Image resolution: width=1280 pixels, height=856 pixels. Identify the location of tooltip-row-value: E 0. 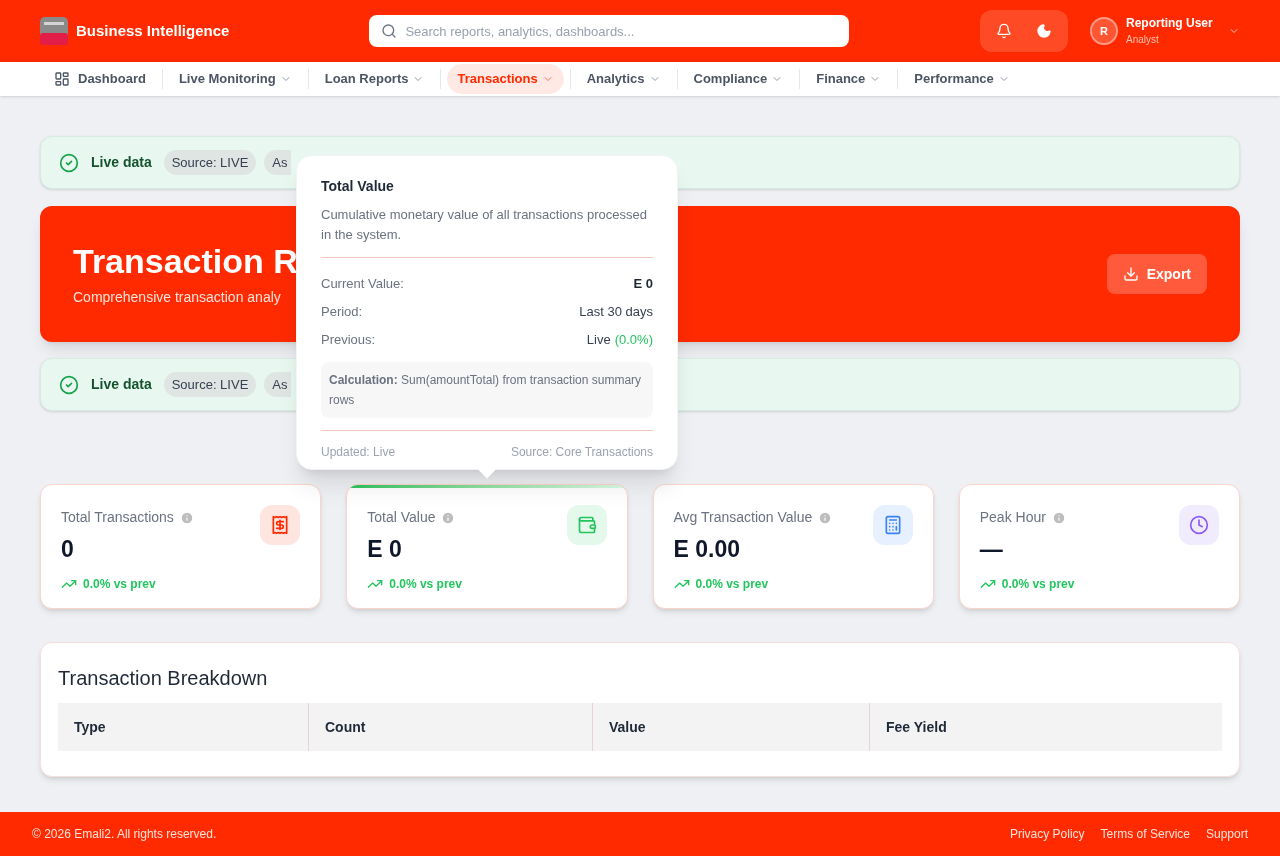
(643, 284).